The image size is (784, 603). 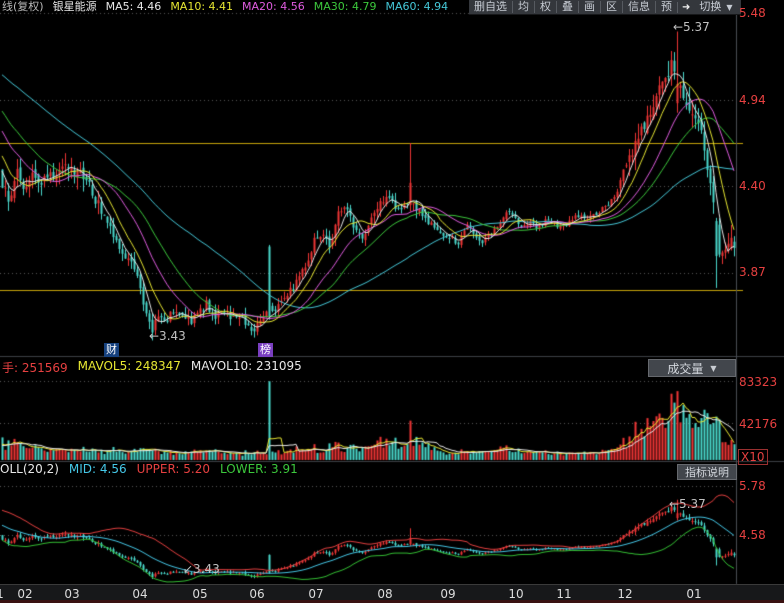 What do you see at coordinates (29, 469) in the screenshot?
I see `boll-title: OLL(20,2)` at bounding box center [29, 469].